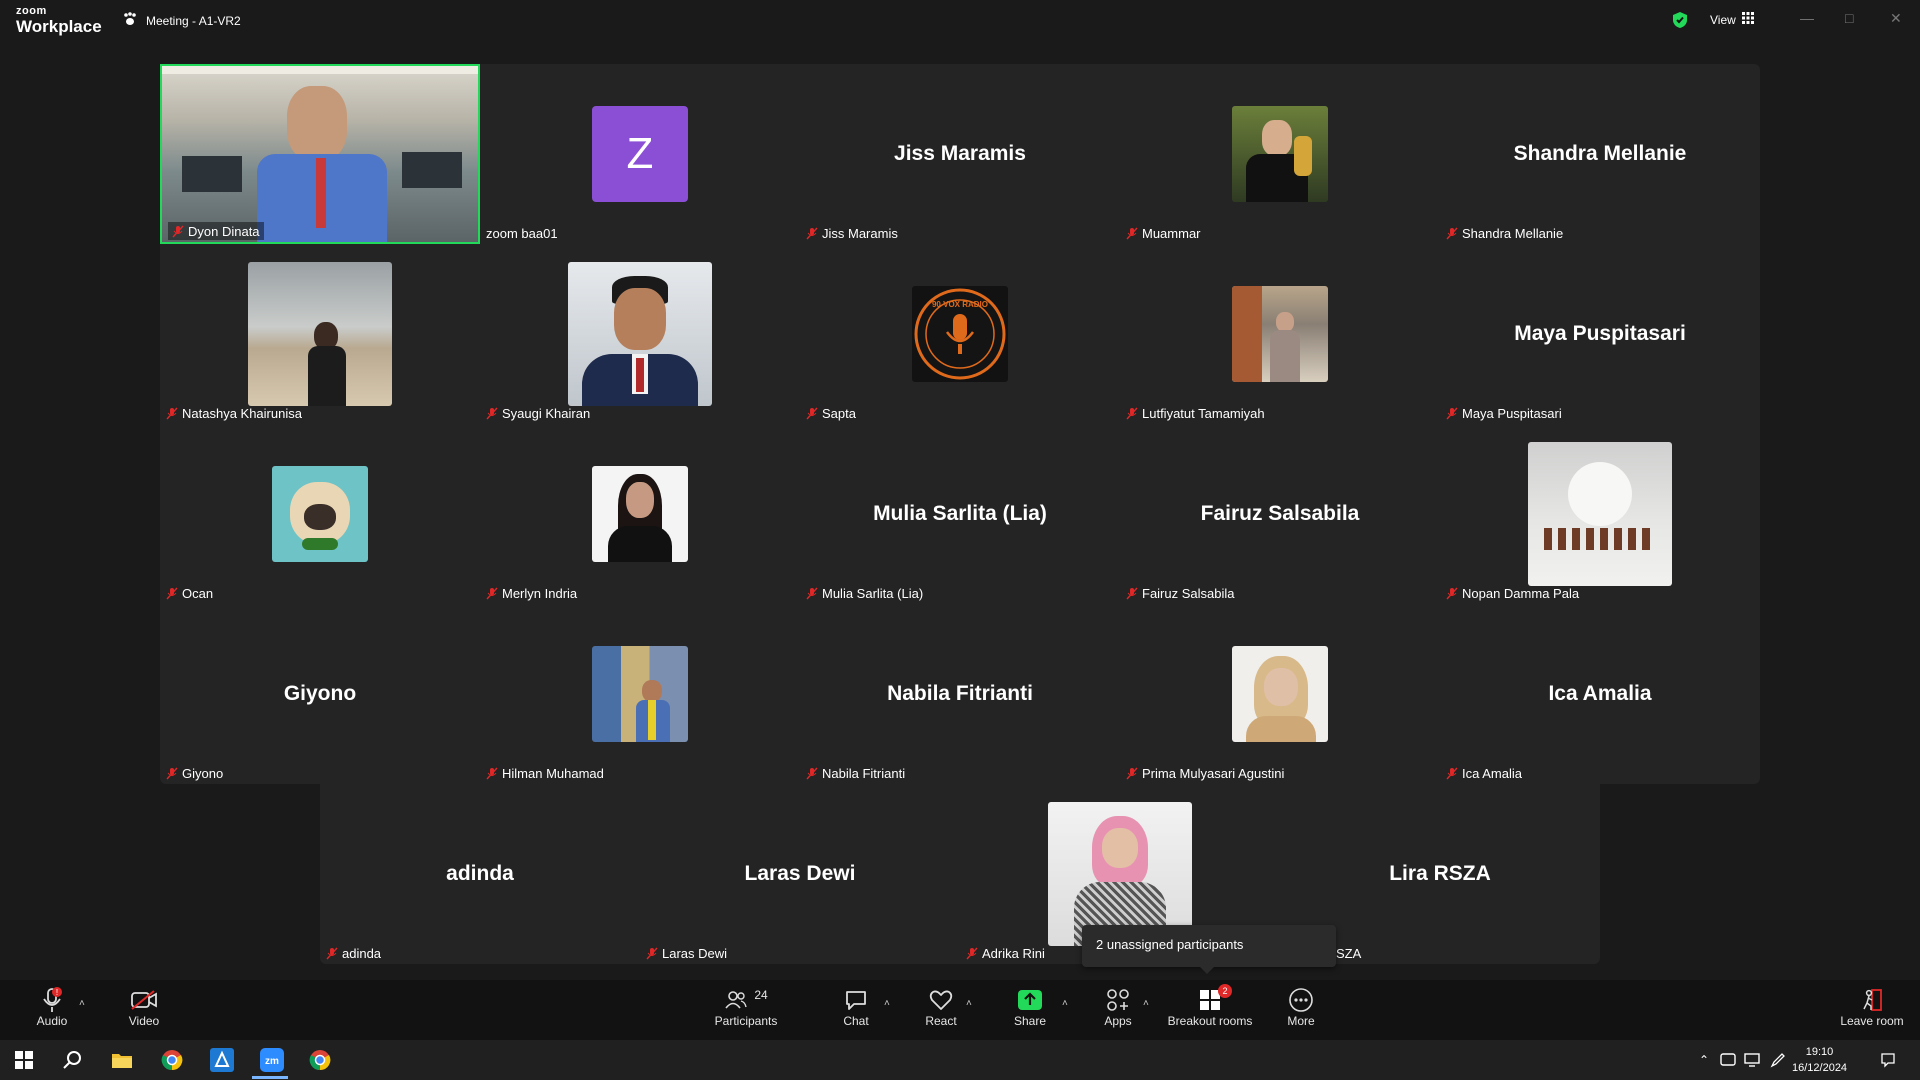 The image size is (1920, 1080). I want to click on participant-label: Ocan, so click(189, 593).